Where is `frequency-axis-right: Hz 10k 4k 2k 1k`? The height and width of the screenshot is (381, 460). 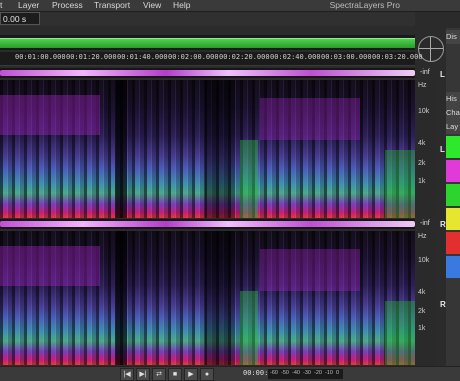 frequency-axis-right: Hz 10k 4k 2k 1k is located at coordinates (426, 298).